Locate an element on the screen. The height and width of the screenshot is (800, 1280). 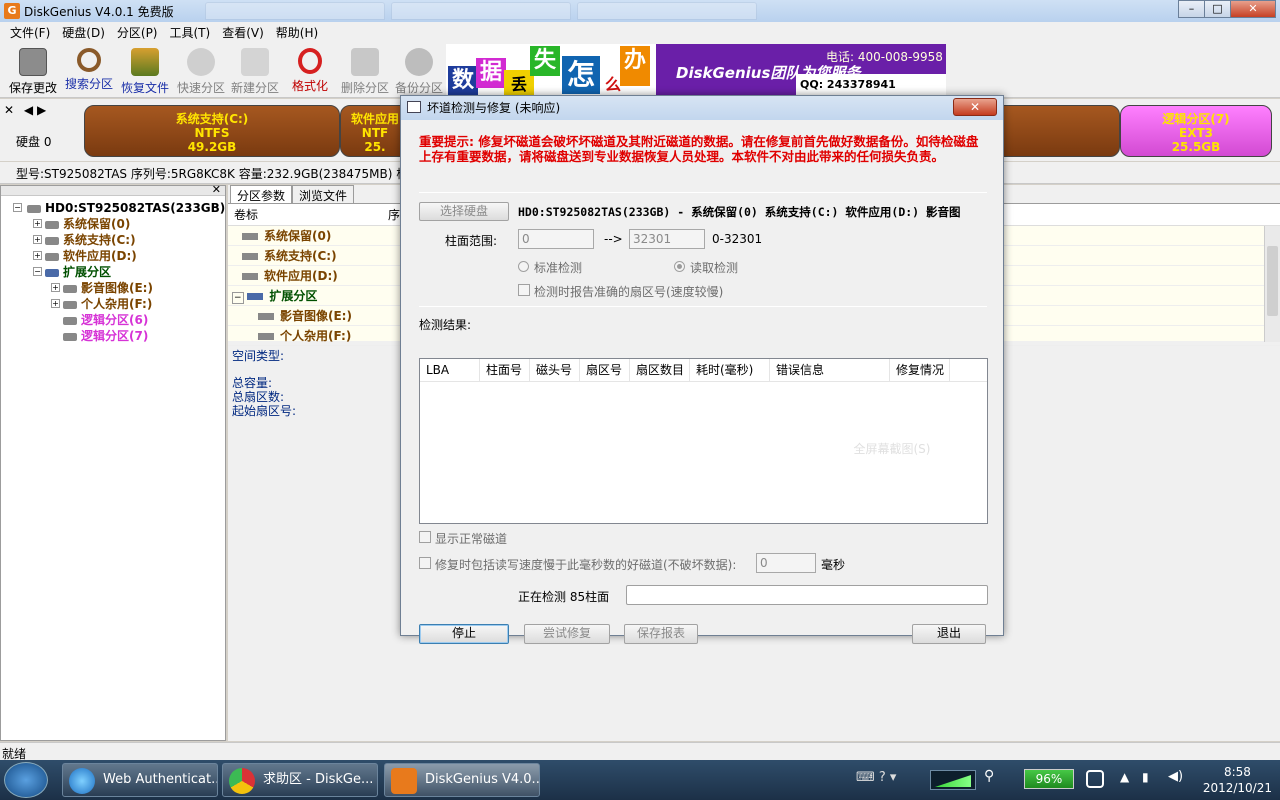
cylinder-from-input: 0 is located at coordinates (556, 239).